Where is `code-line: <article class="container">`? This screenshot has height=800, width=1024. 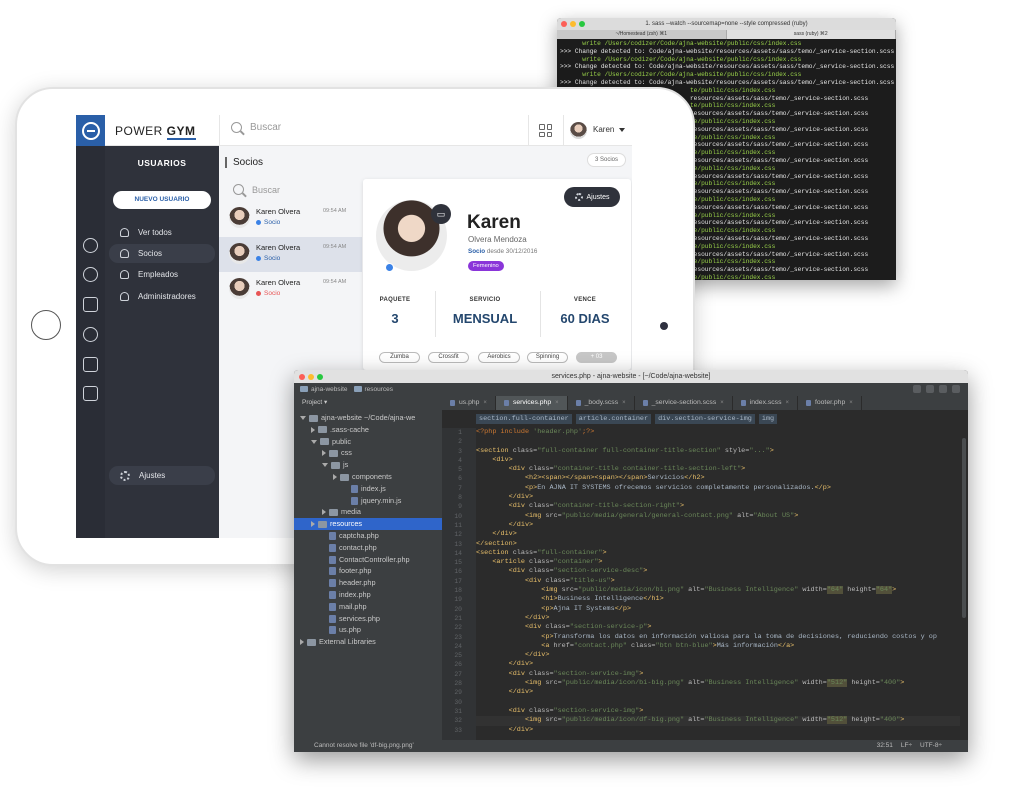 code-line: <article class="container"> is located at coordinates (718, 562).